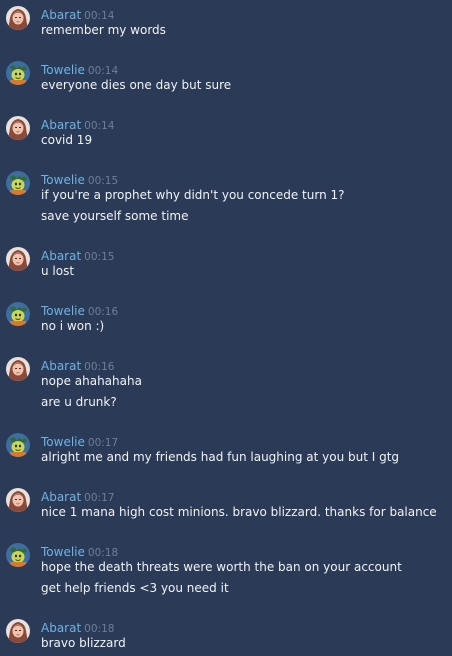  Describe the element at coordinates (67, 140) in the screenshot. I see `message-text: covid 19` at that location.